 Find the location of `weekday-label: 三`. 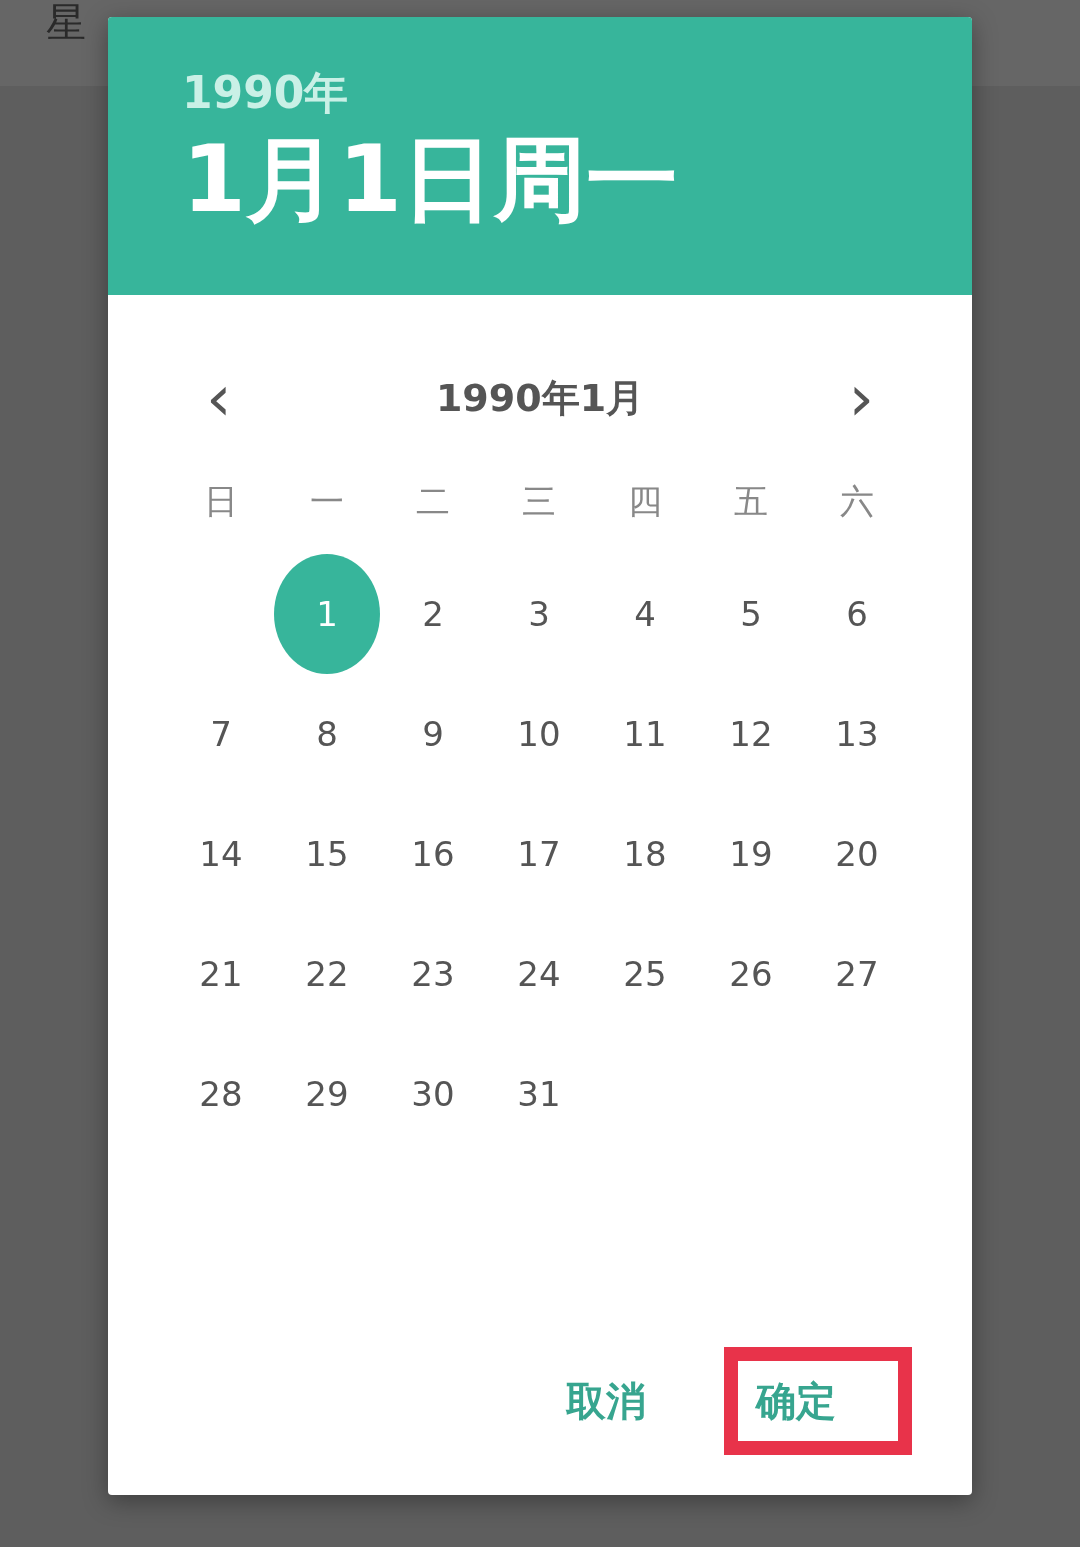

weekday-label: 三 is located at coordinates (539, 501).